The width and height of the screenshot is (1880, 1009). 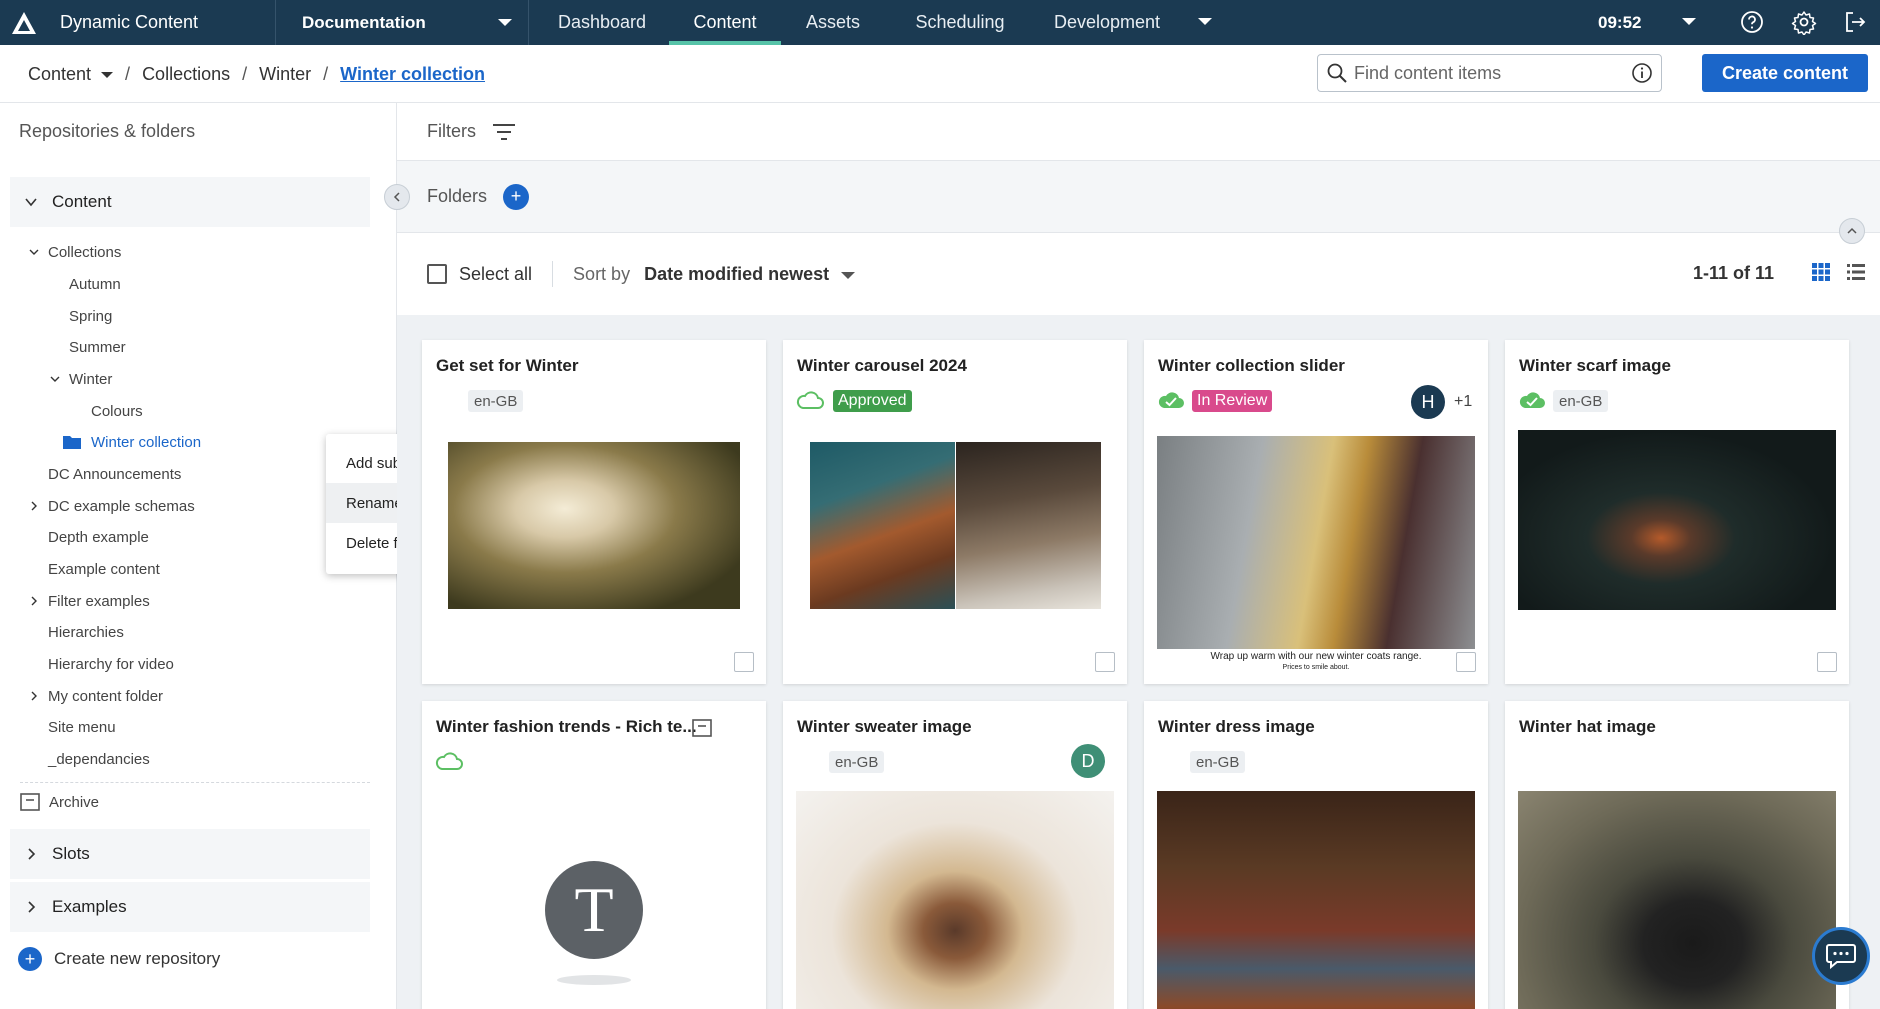 What do you see at coordinates (1138, 197) in the screenshot?
I see `folders-row: Folders +` at bounding box center [1138, 197].